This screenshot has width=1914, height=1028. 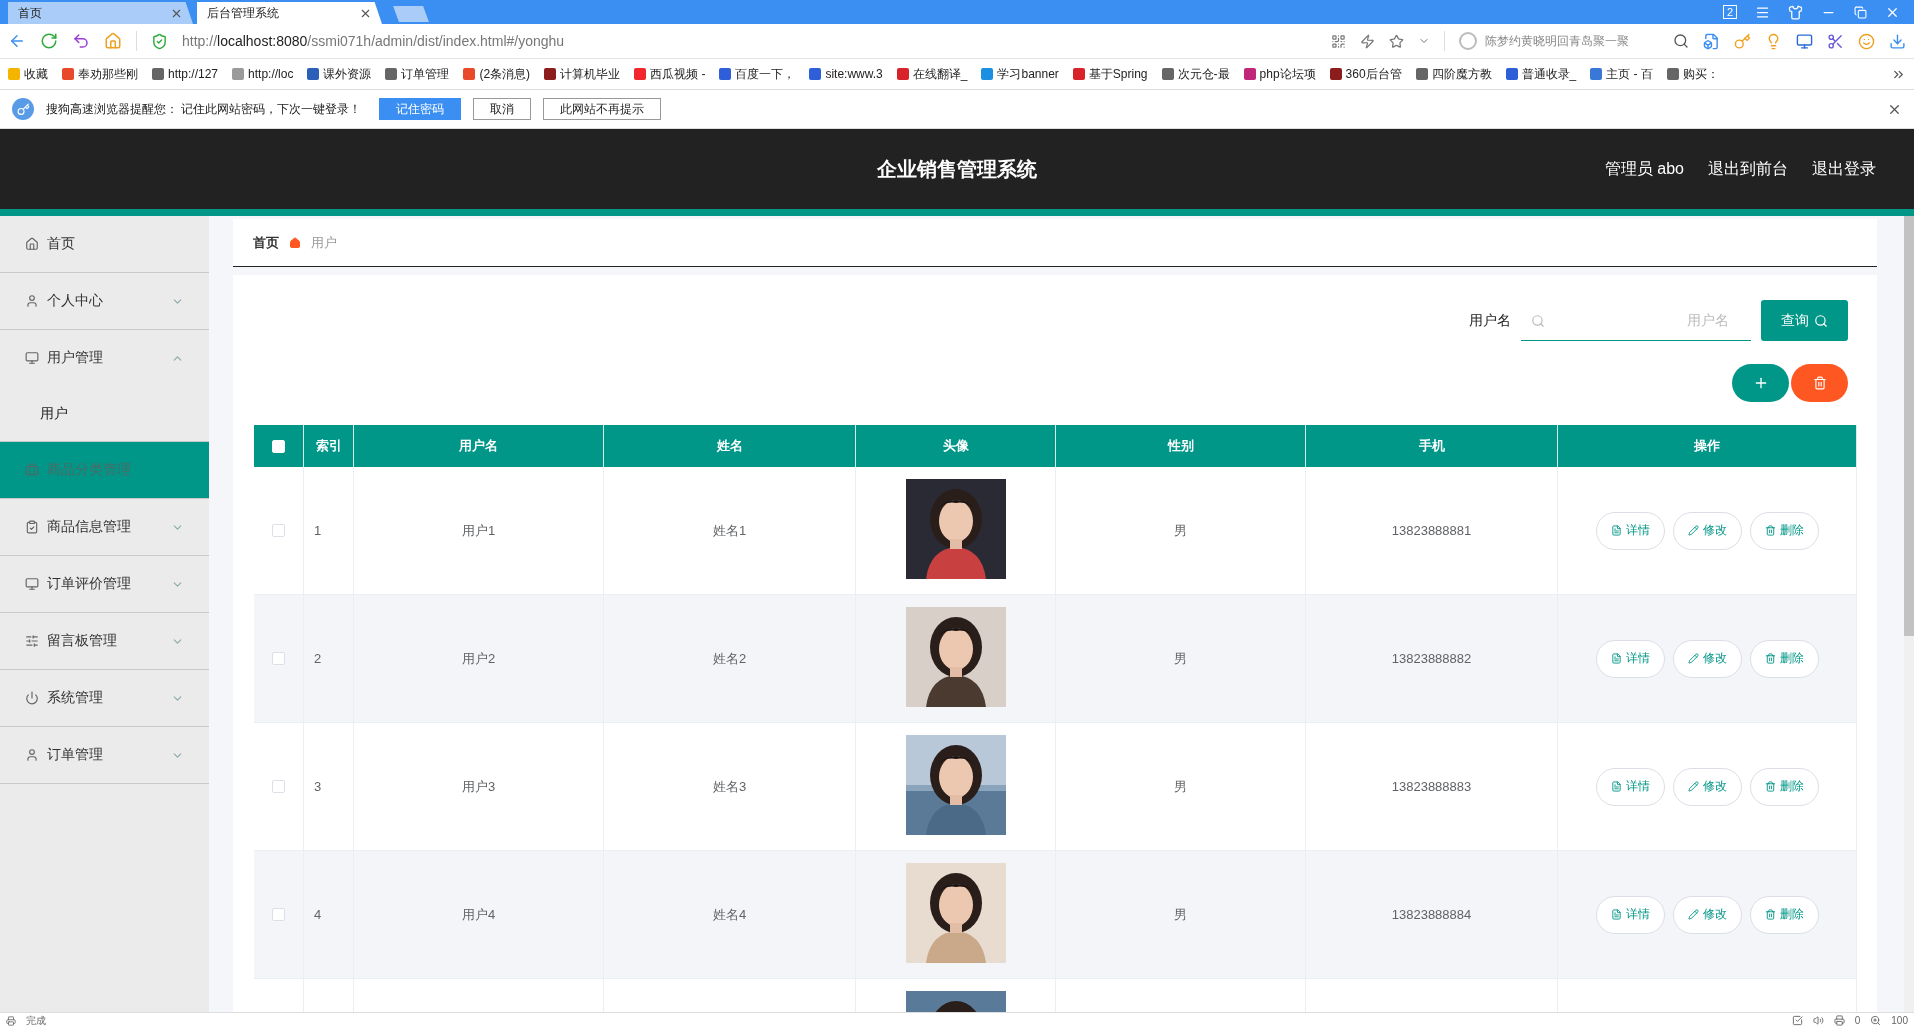 What do you see at coordinates (1559, 41) in the screenshot?
I see `search-field: 陈梦约黄晓明回青岛聚一聚` at bounding box center [1559, 41].